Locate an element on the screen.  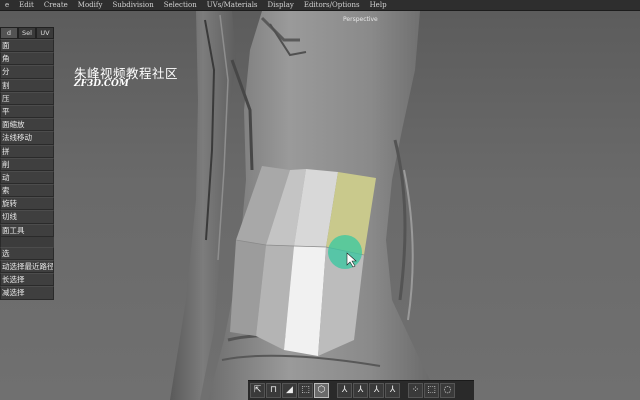
watermark-en: ZF3D.COM is located at coordinates (101, 84).